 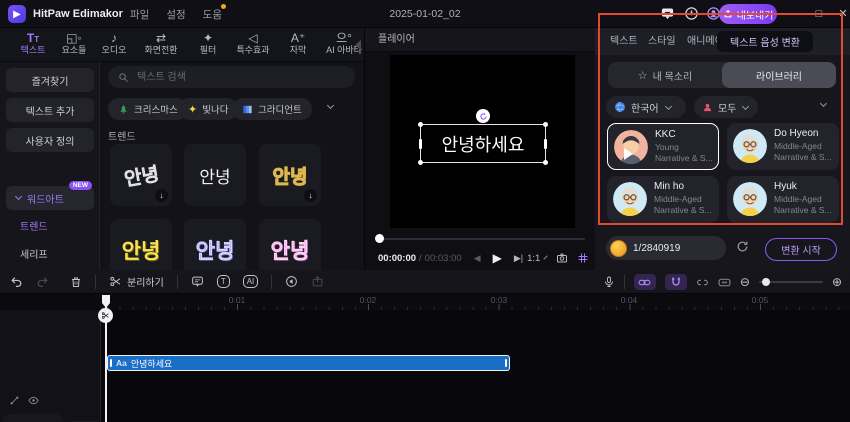 I want to click on menu-settings: 설정, so click(x=175, y=14).